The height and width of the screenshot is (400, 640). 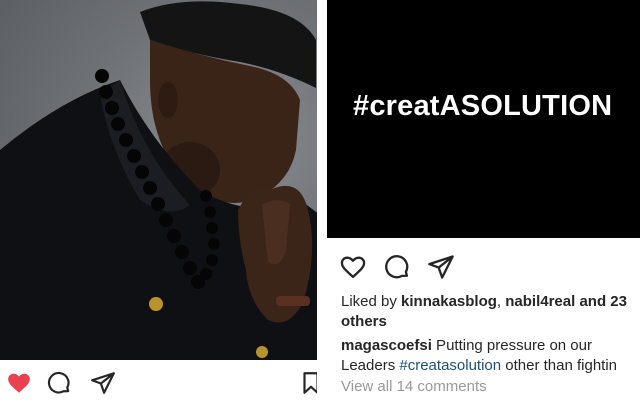 What do you see at coordinates (601, 301) in the screenshot?
I see `likes-middle: and 23` at bounding box center [601, 301].